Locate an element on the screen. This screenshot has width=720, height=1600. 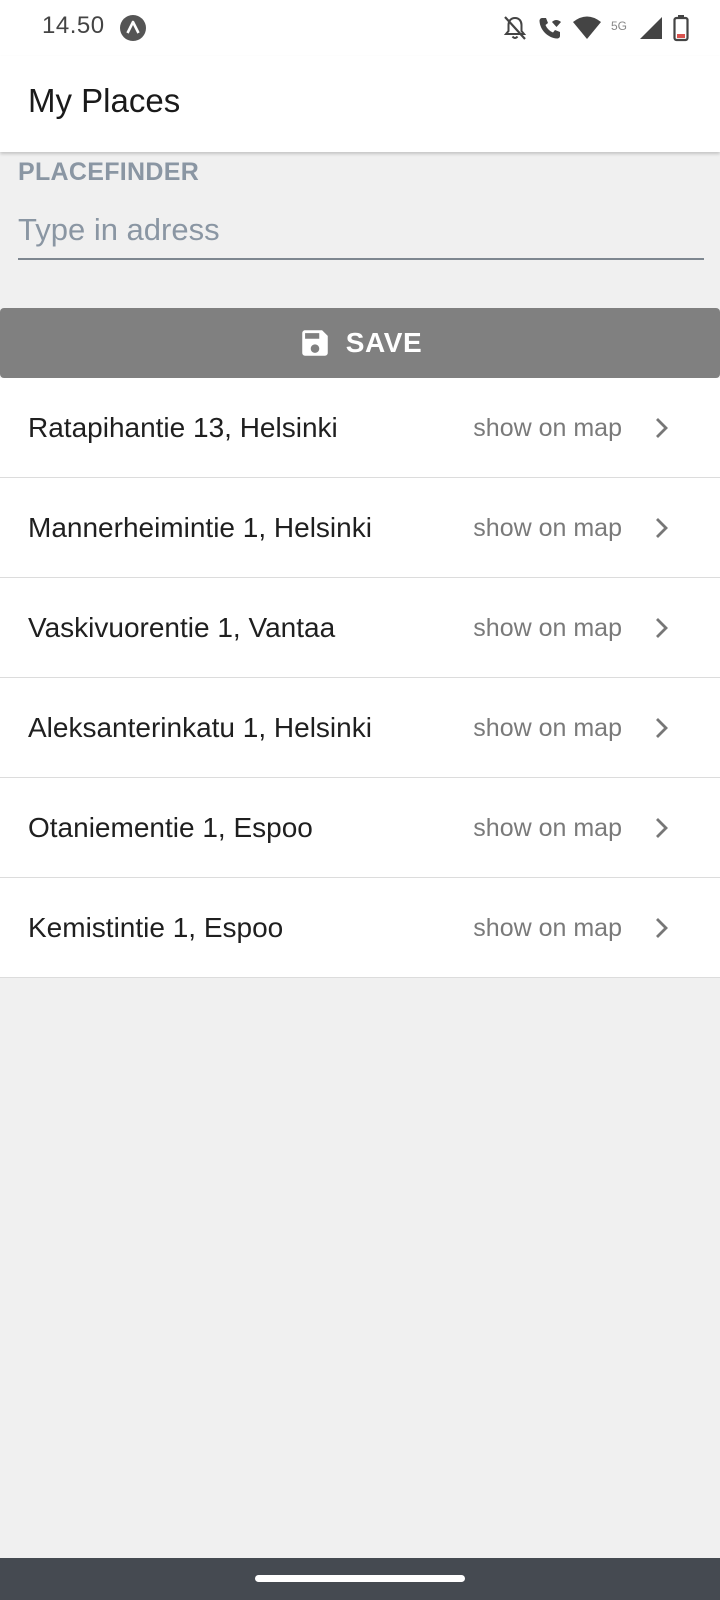
wifi-icon is located at coordinates (587, 27).